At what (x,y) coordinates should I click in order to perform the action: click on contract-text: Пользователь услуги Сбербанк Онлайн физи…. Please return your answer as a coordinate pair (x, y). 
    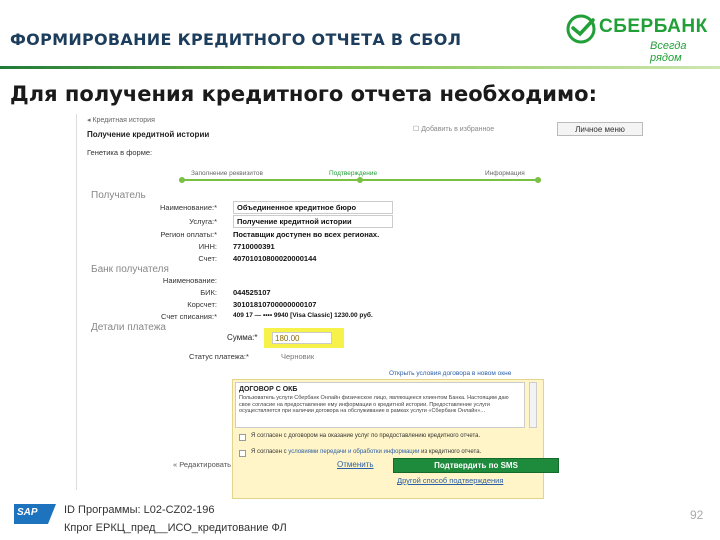
    Looking at the image, I should click on (374, 404).